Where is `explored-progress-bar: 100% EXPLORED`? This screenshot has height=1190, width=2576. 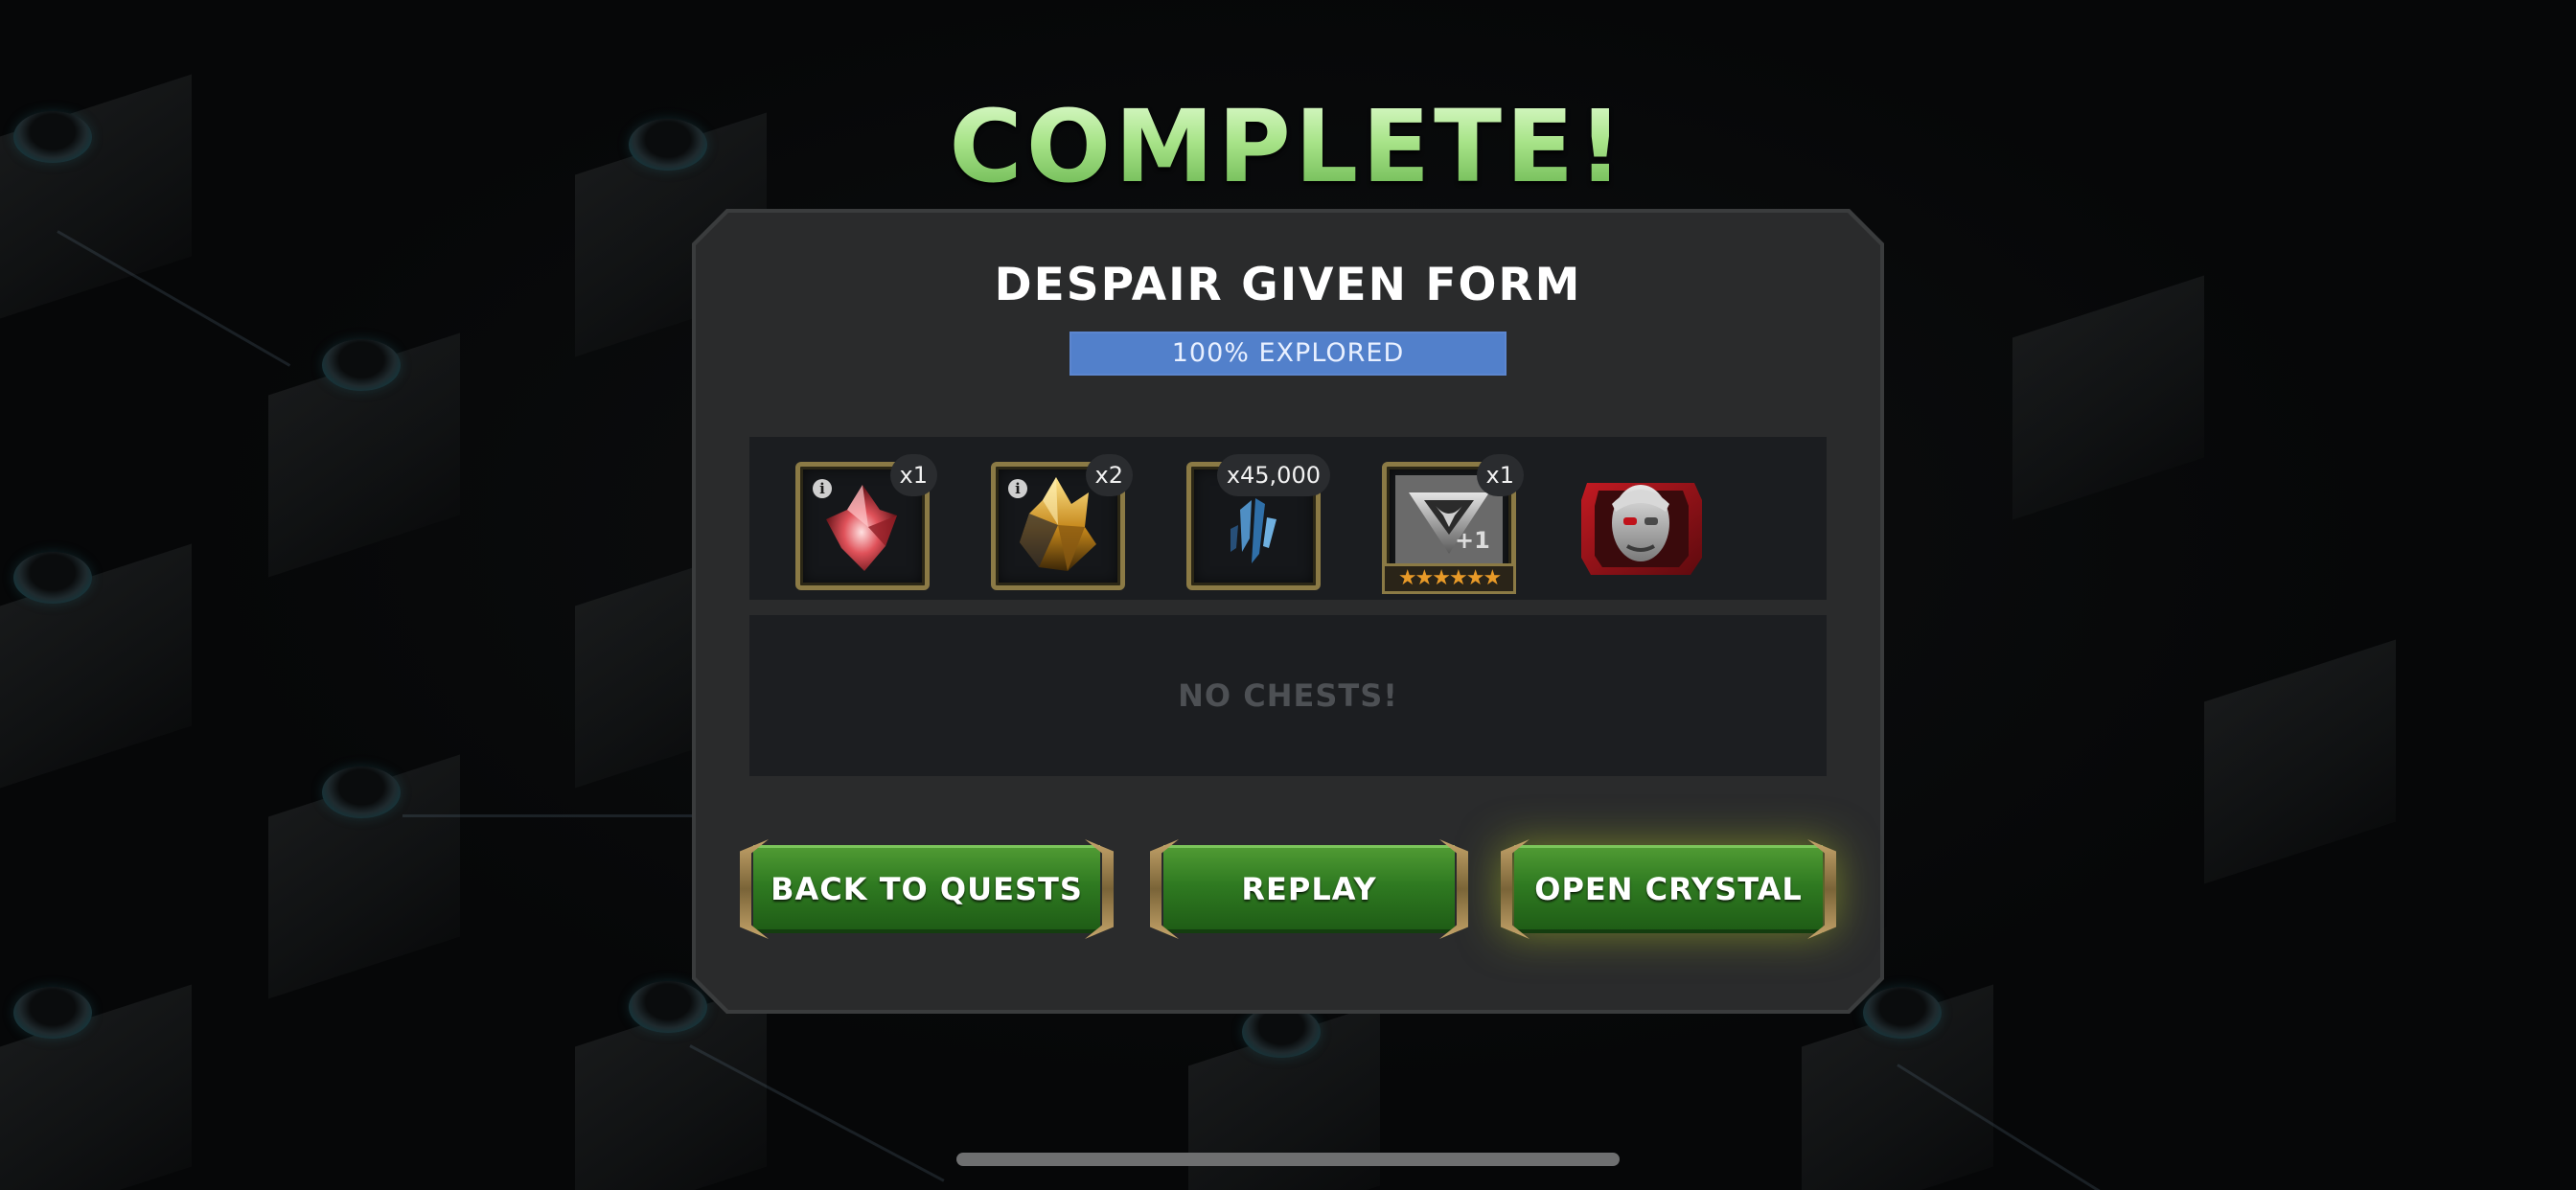
explored-progress-bar: 100% EXPLORED is located at coordinates (1288, 354).